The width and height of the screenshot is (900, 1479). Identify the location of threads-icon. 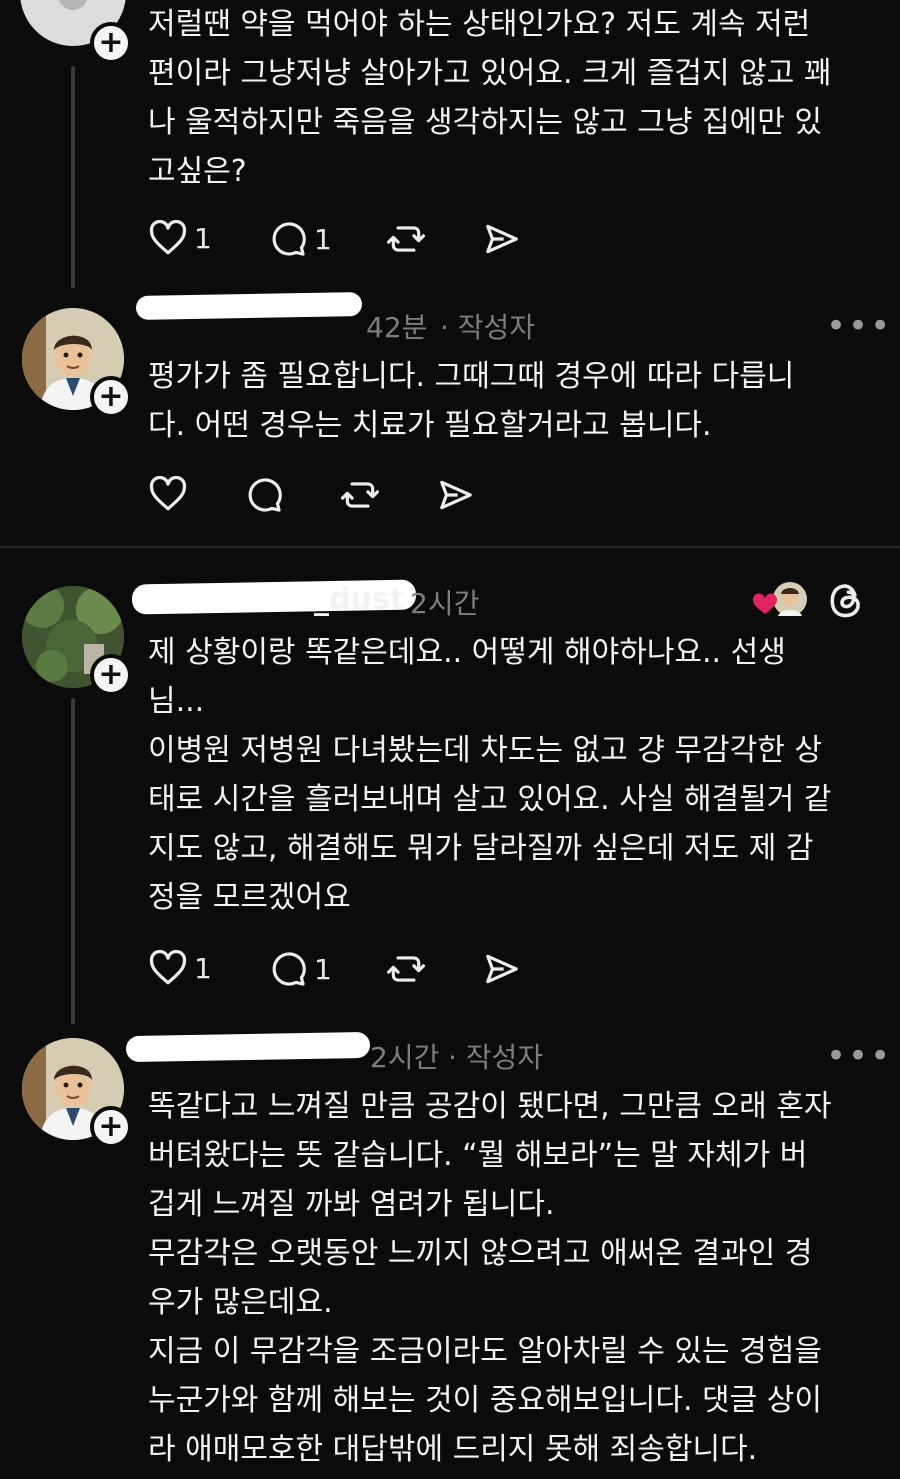
(845, 601).